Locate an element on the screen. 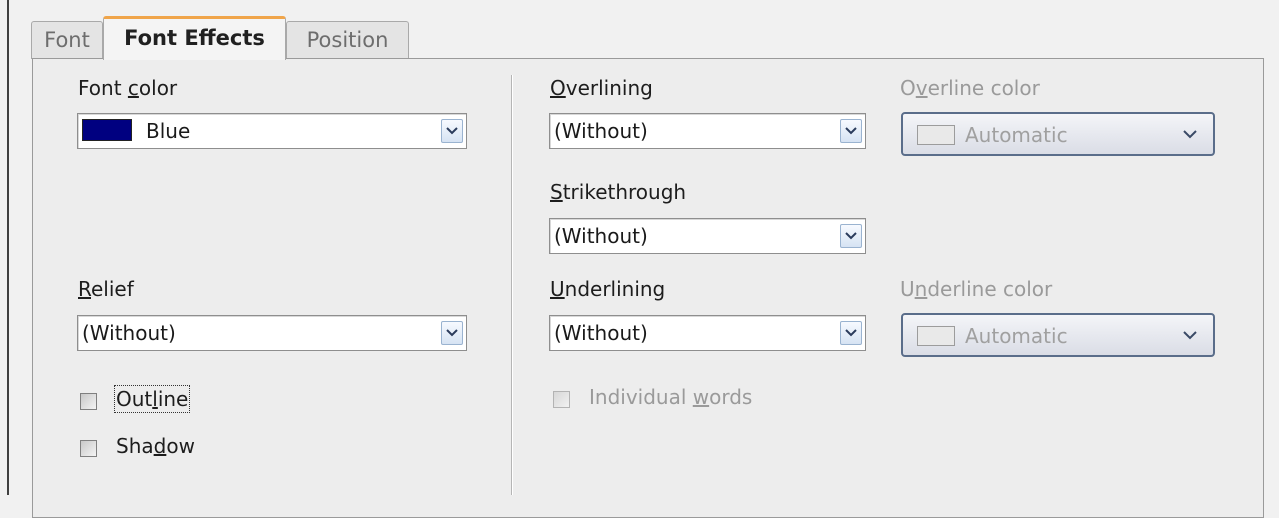  outline-checkbox is located at coordinates (88, 401).